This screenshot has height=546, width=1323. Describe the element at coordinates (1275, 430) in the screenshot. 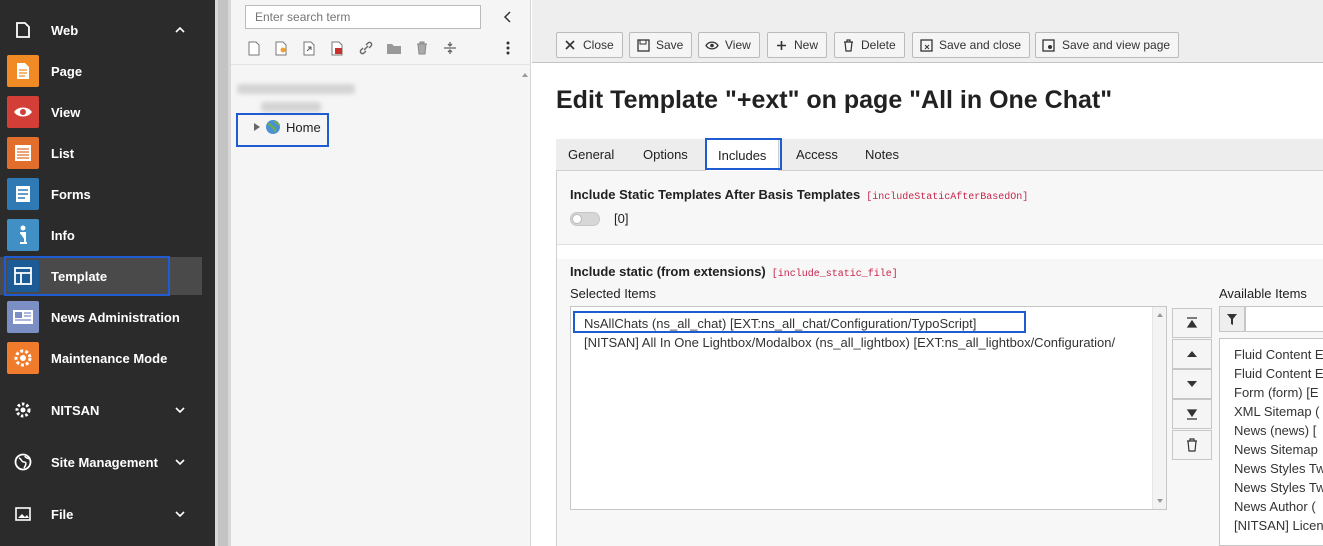

I see `list-item: News (news) [` at that location.